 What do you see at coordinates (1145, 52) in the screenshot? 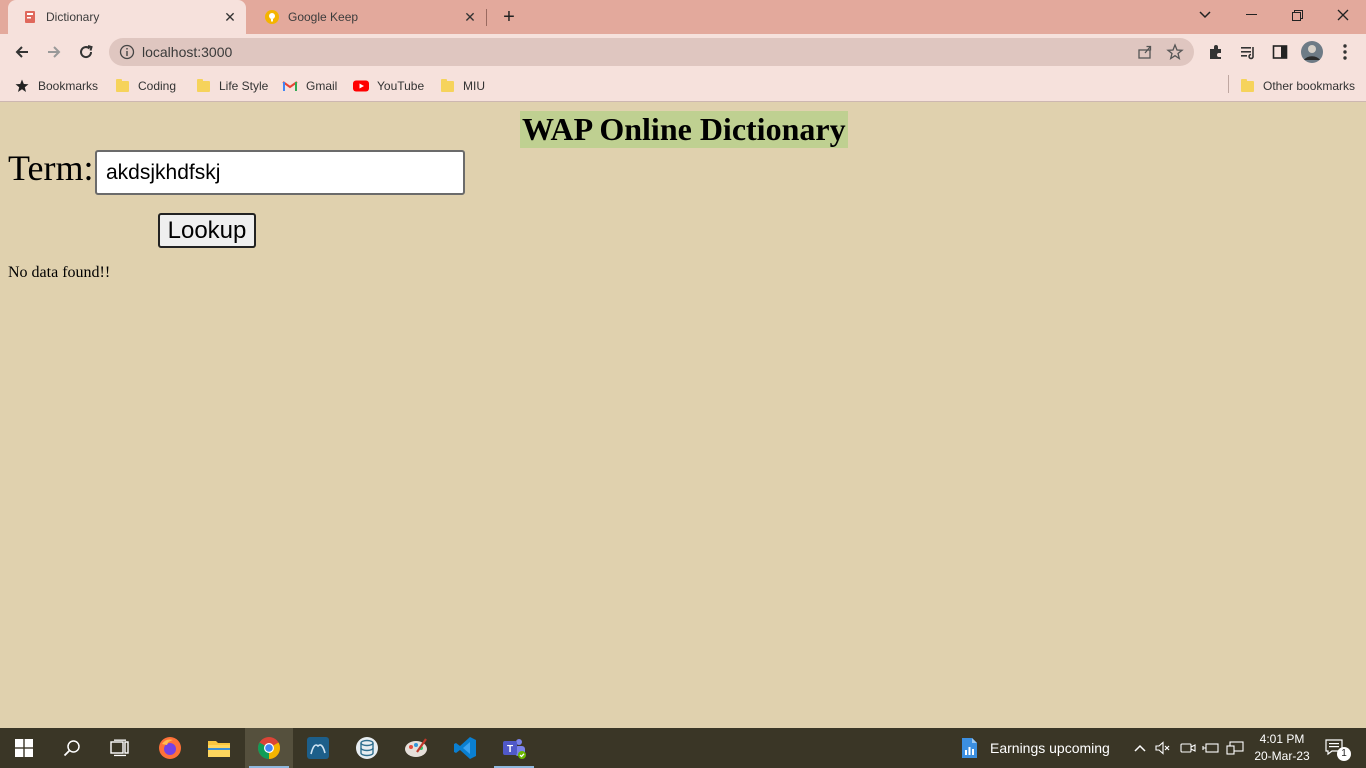
I see `share-icon` at bounding box center [1145, 52].